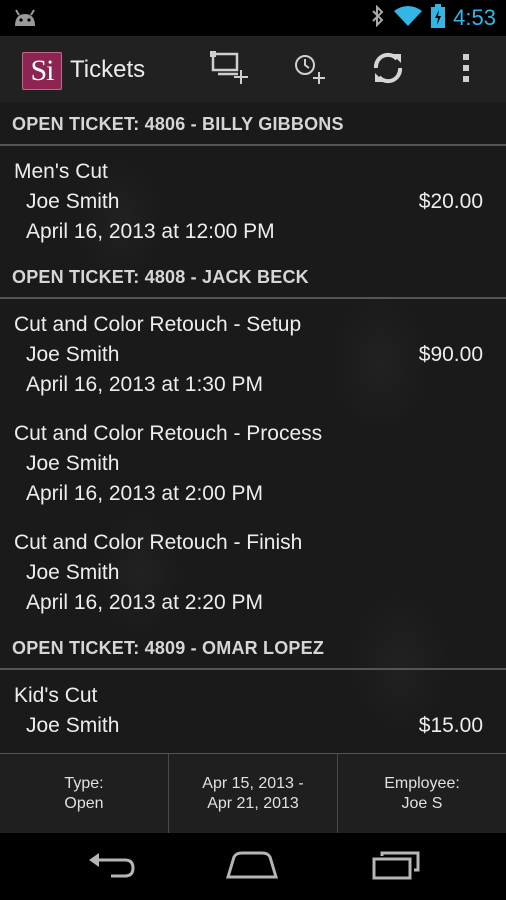 This screenshot has width=506, height=900. I want to click on ticket-header-label: OPEN TICKET: 4808 - JACK BECK, so click(160, 277).